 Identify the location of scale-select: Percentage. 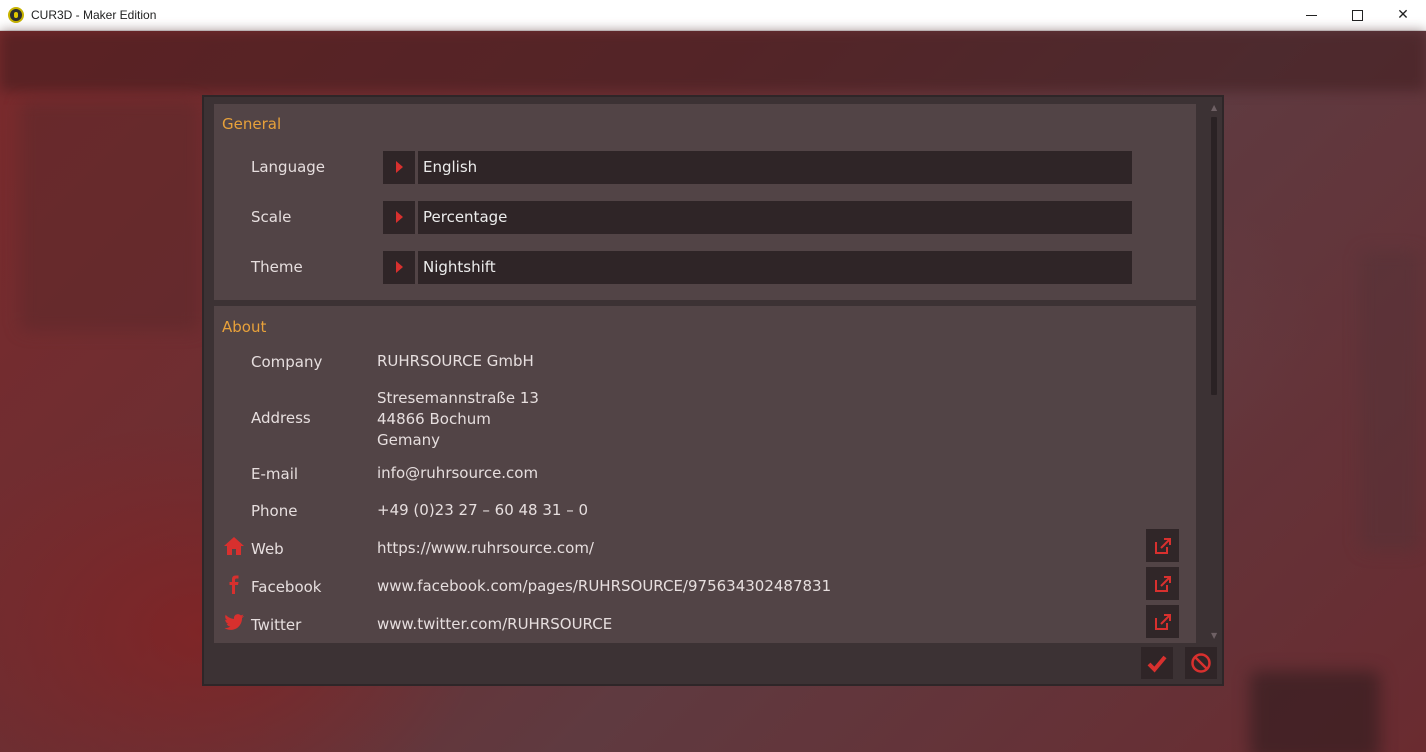
(758, 217).